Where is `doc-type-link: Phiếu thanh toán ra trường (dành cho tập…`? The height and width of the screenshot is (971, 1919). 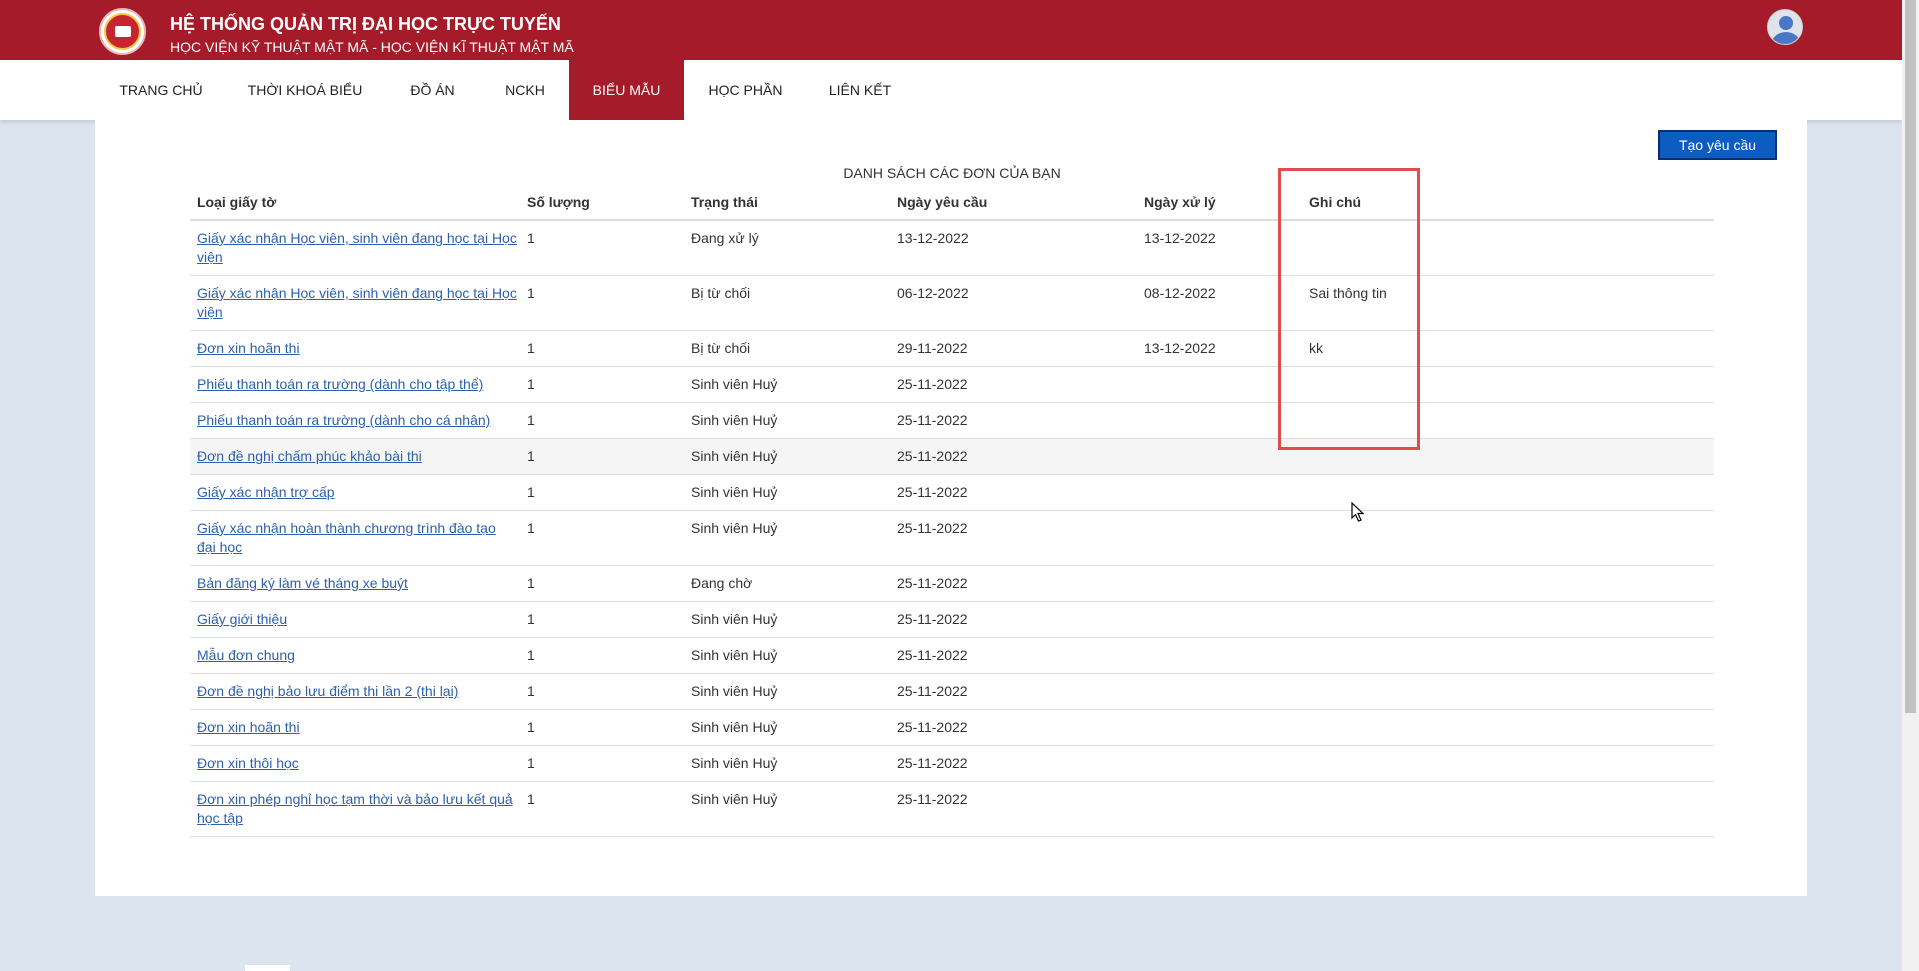 doc-type-link: Phiếu thanh toán ra trường (dành cho tập… is located at coordinates (340, 384).